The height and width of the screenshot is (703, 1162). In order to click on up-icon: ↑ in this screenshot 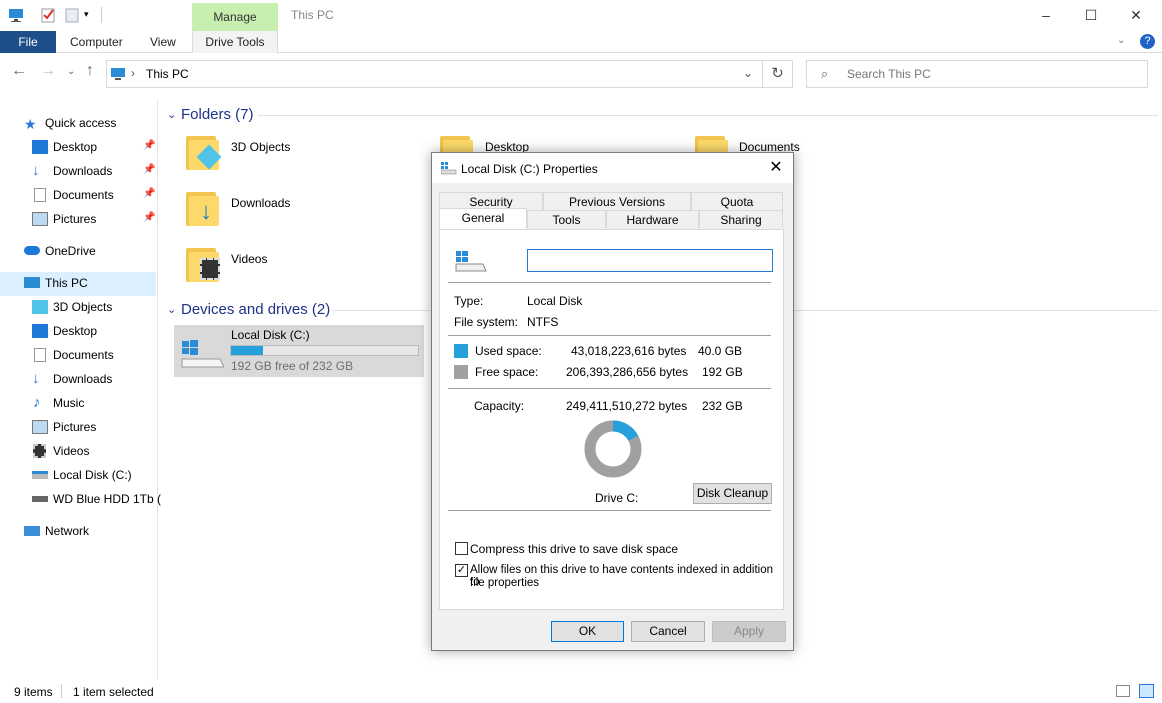, I will do `click(90, 71)`.